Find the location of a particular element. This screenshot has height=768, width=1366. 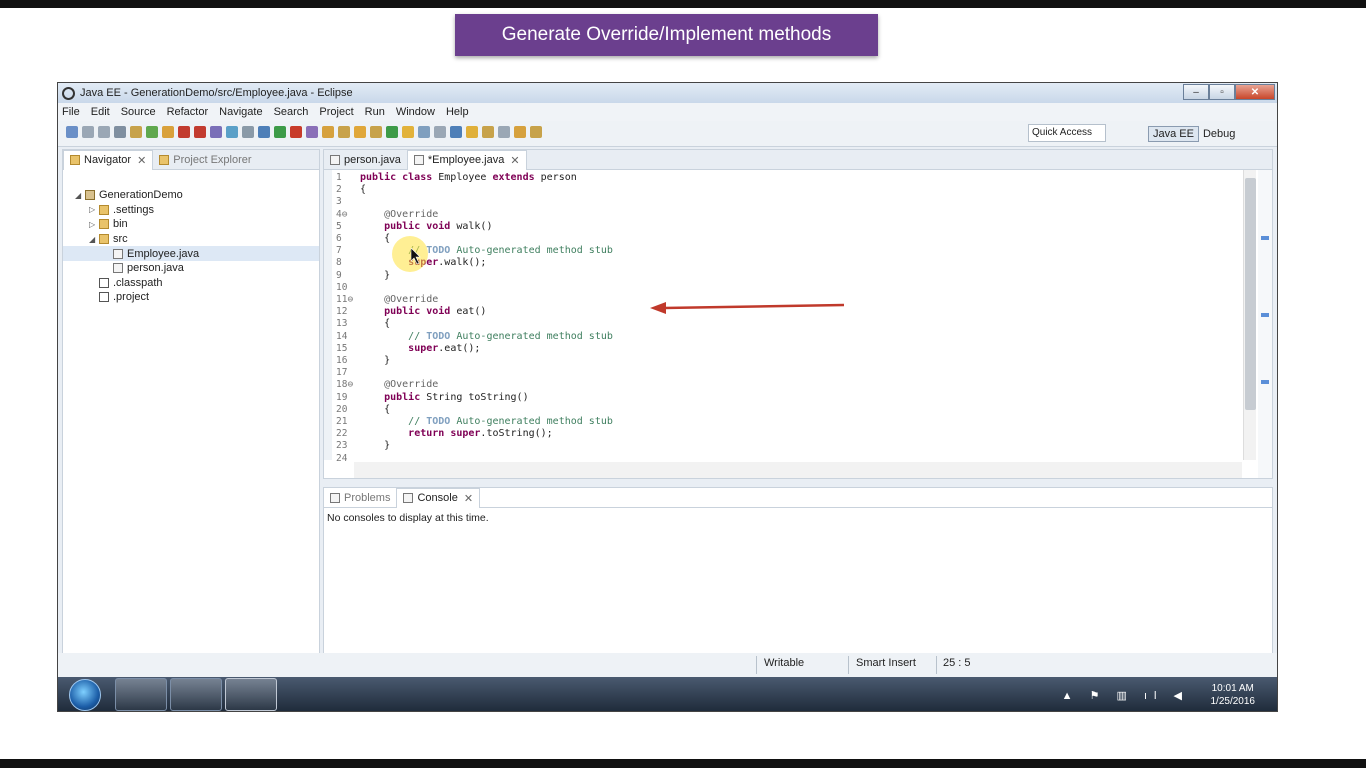

close-button: ✕ is located at coordinates (1255, 92).